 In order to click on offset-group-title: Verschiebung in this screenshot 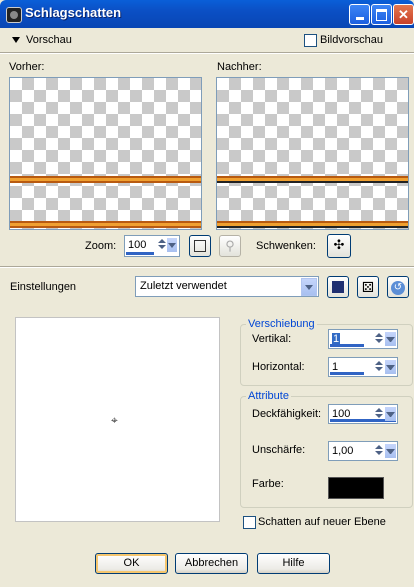, I will do `click(281, 324)`.